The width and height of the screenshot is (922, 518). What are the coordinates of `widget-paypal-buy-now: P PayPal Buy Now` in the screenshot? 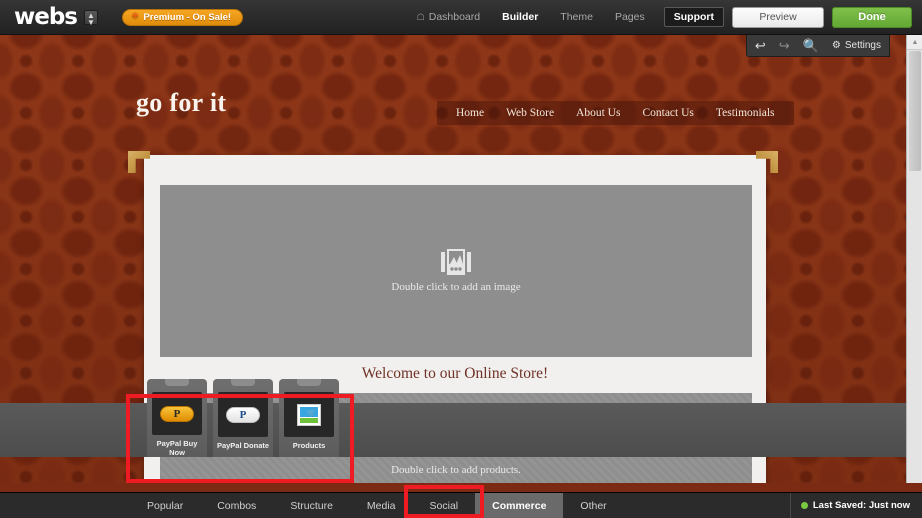 It's located at (177, 418).